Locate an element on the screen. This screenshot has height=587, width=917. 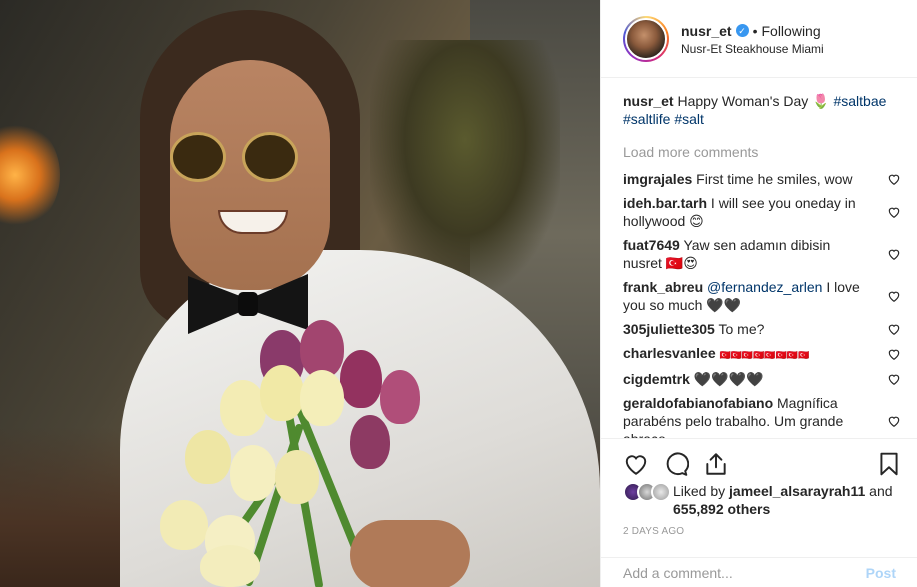
liker-avatars is located at coordinates (648, 494).